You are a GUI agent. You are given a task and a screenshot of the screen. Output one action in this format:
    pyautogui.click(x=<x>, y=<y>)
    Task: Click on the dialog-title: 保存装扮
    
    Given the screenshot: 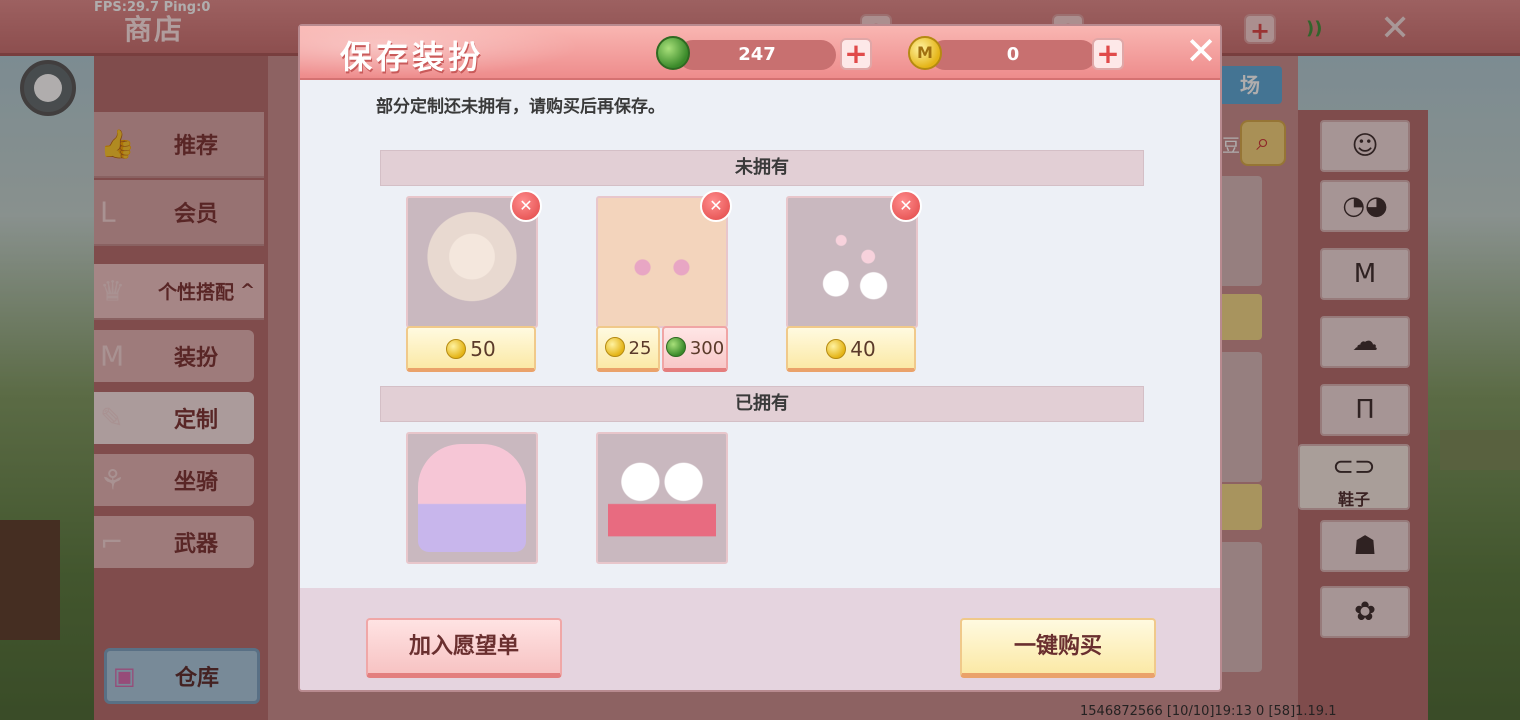 What is the action you would take?
    pyautogui.click(x=412, y=57)
    